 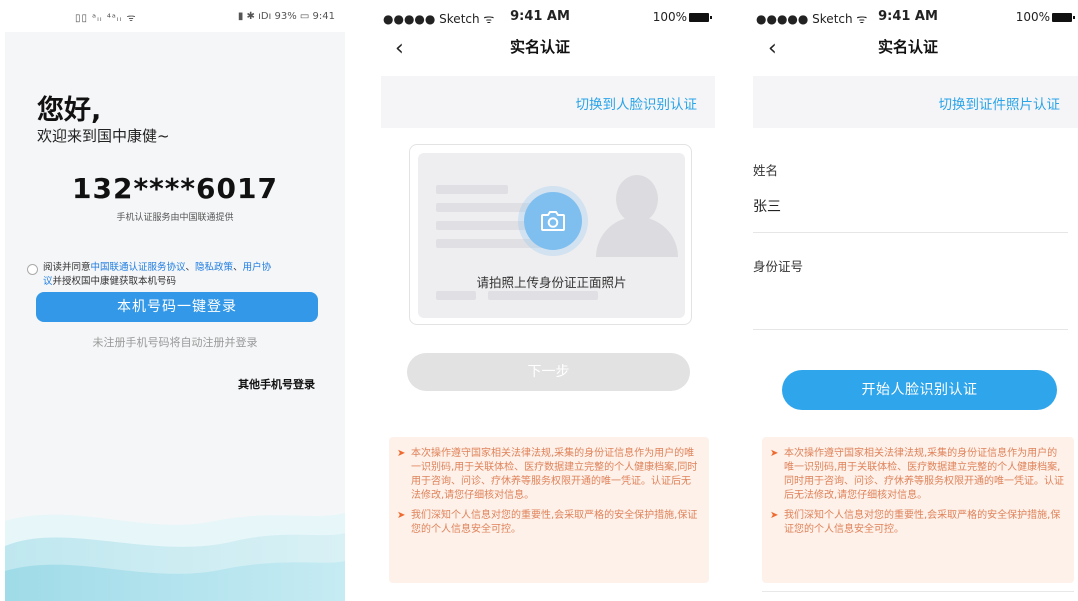 I want to click on signal-indicators: ▯▯ ᵃᵢᵢ ⁴ᵃᵢᵢ ᯤ, so click(x=106, y=18).